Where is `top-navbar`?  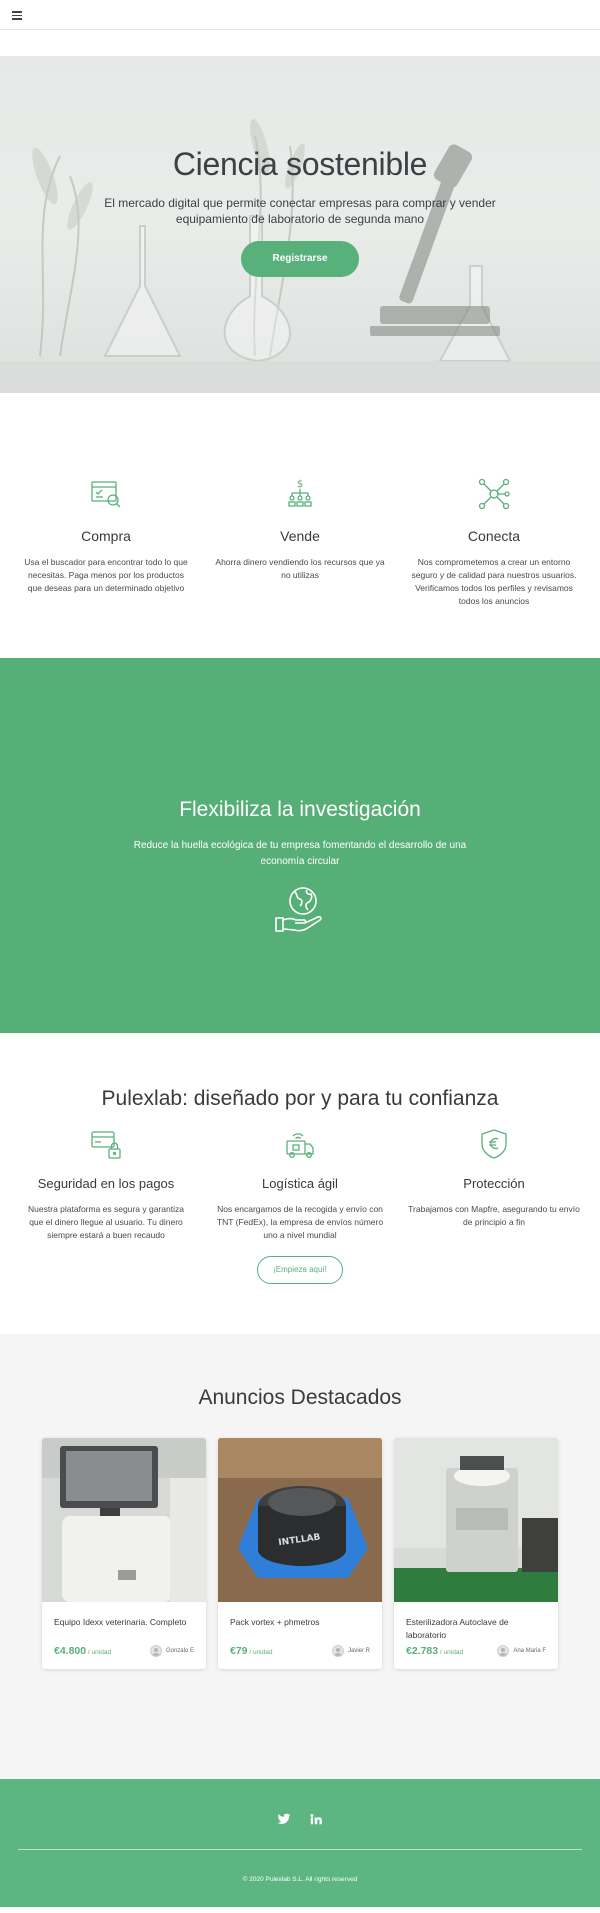 top-navbar is located at coordinates (300, 15).